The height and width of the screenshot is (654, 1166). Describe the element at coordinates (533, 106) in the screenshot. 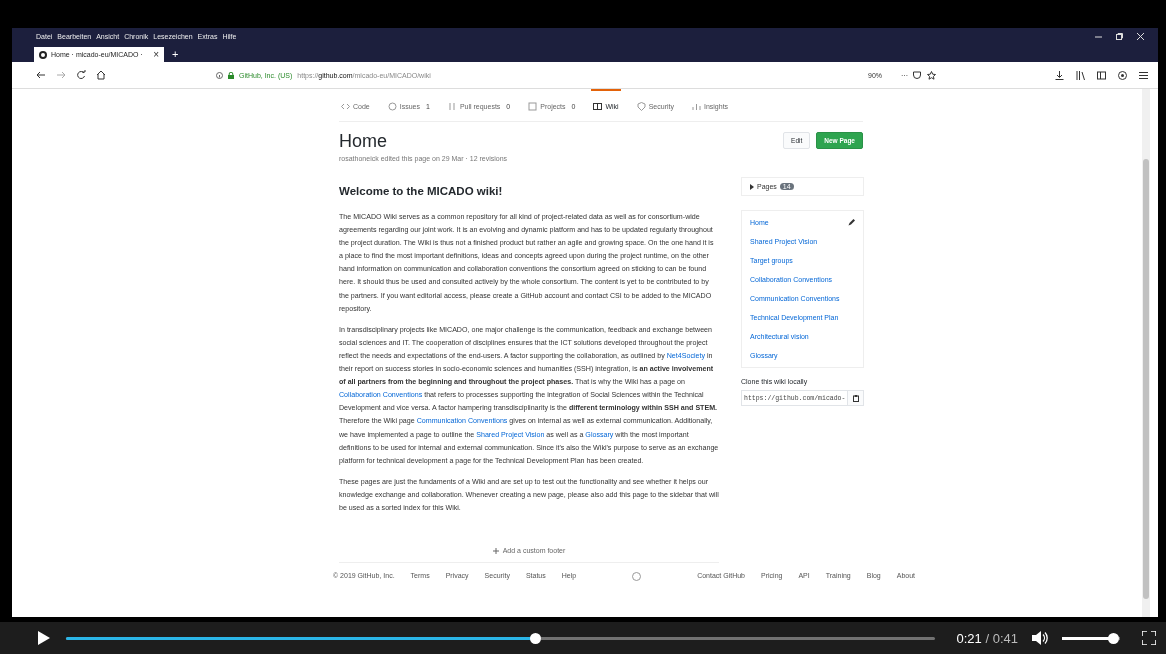

I see `project-icon` at that location.